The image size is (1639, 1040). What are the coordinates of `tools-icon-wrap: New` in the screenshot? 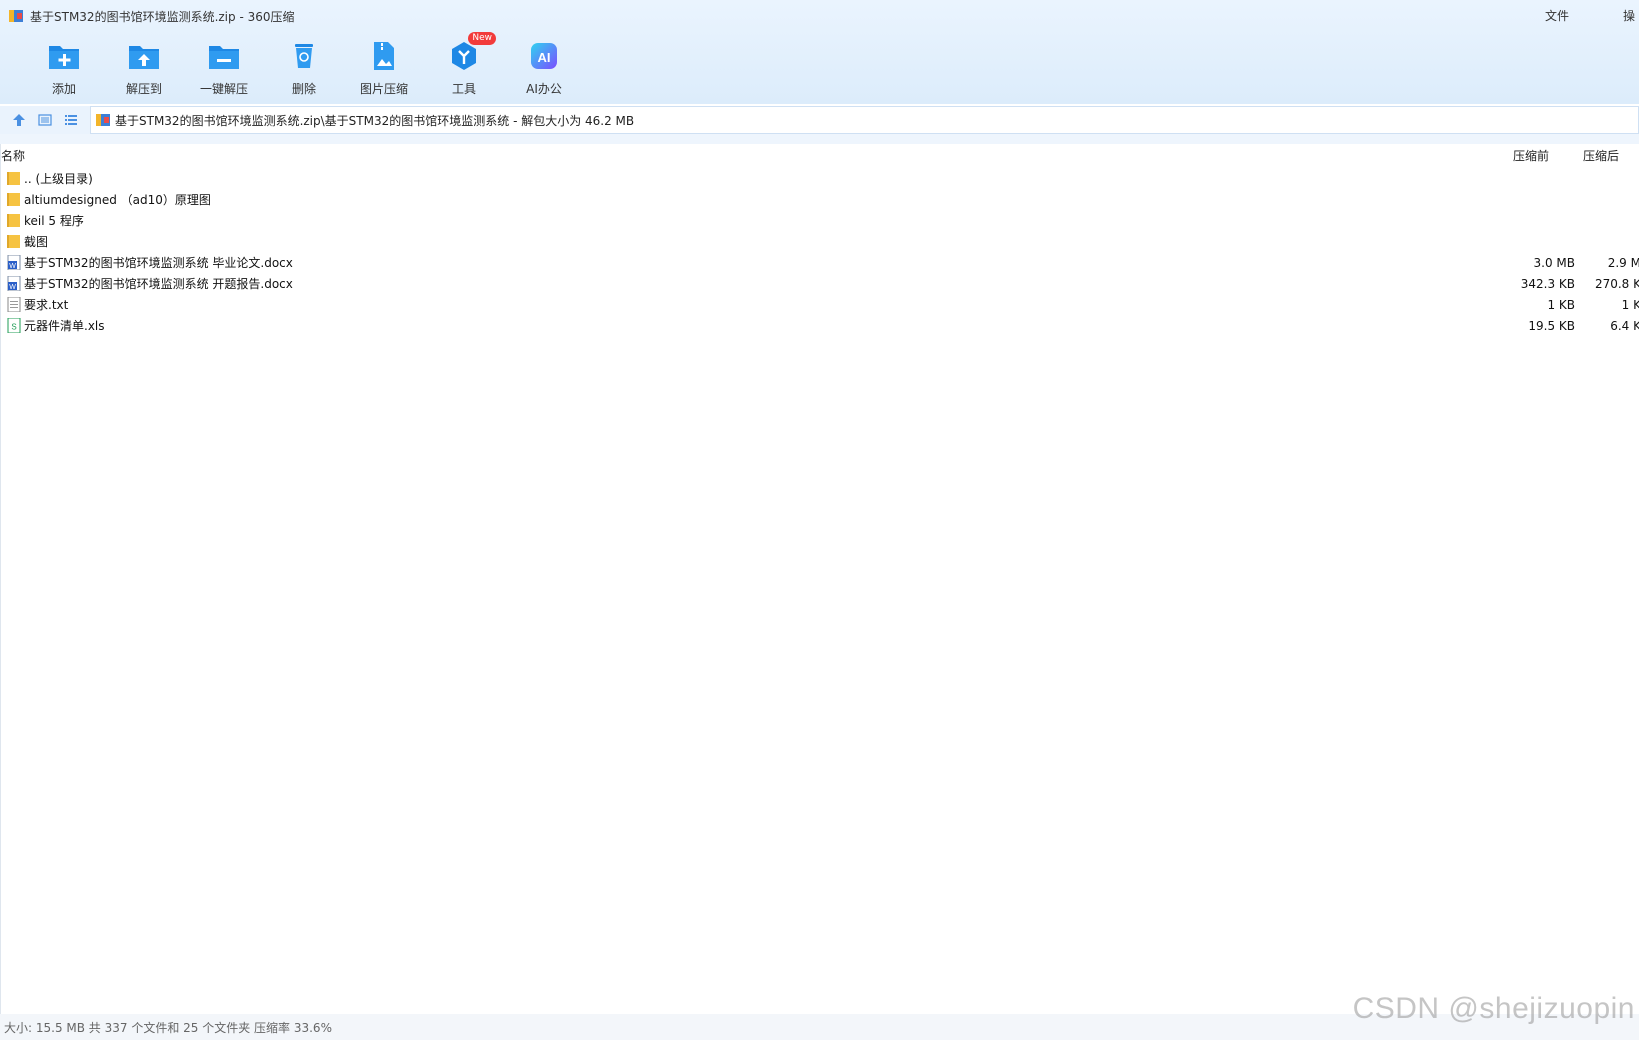 It's located at (471, 53).